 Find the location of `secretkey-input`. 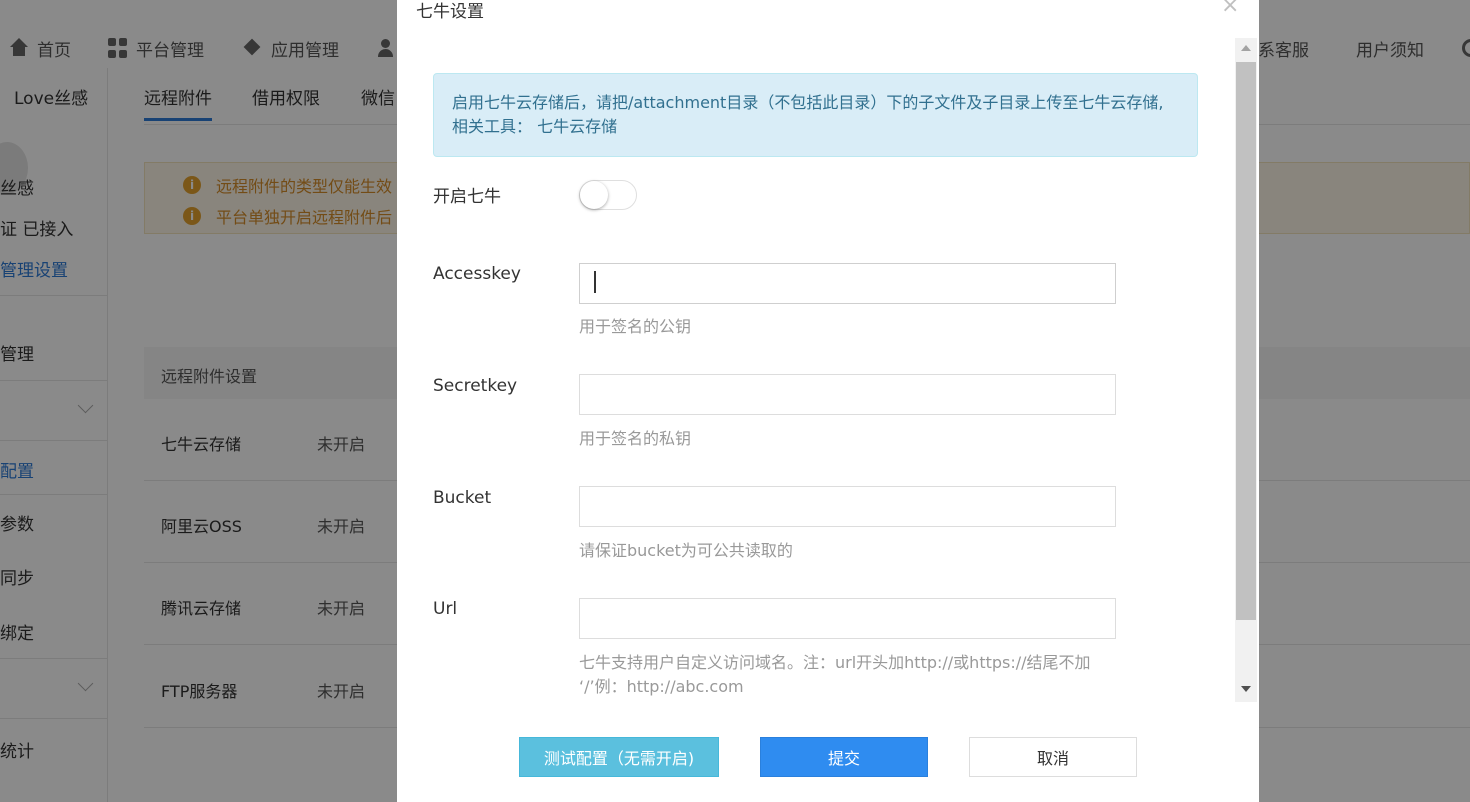

secretkey-input is located at coordinates (847, 394).